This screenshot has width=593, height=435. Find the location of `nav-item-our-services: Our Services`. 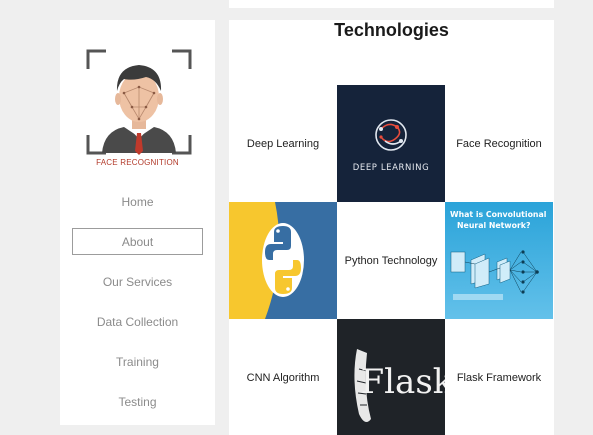

nav-item-our-services: Our Services is located at coordinates (137, 282).